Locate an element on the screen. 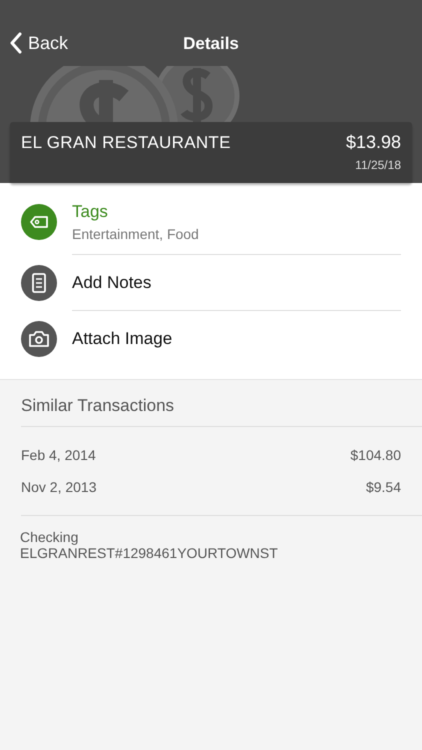 The width and height of the screenshot is (422, 750). account-description: ELGRANREST#1298461YOURTOWNST is located at coordinates (149, 553).